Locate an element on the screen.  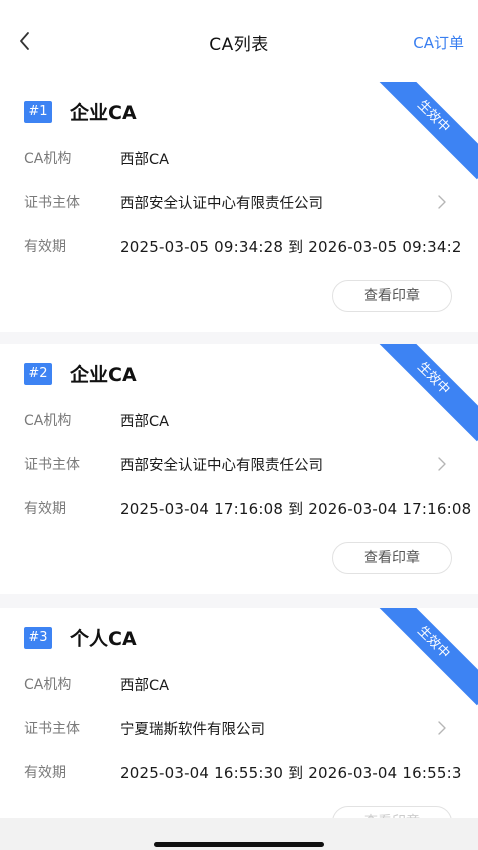
card-header: #3 个人CA is located at coordinates (80, 637).